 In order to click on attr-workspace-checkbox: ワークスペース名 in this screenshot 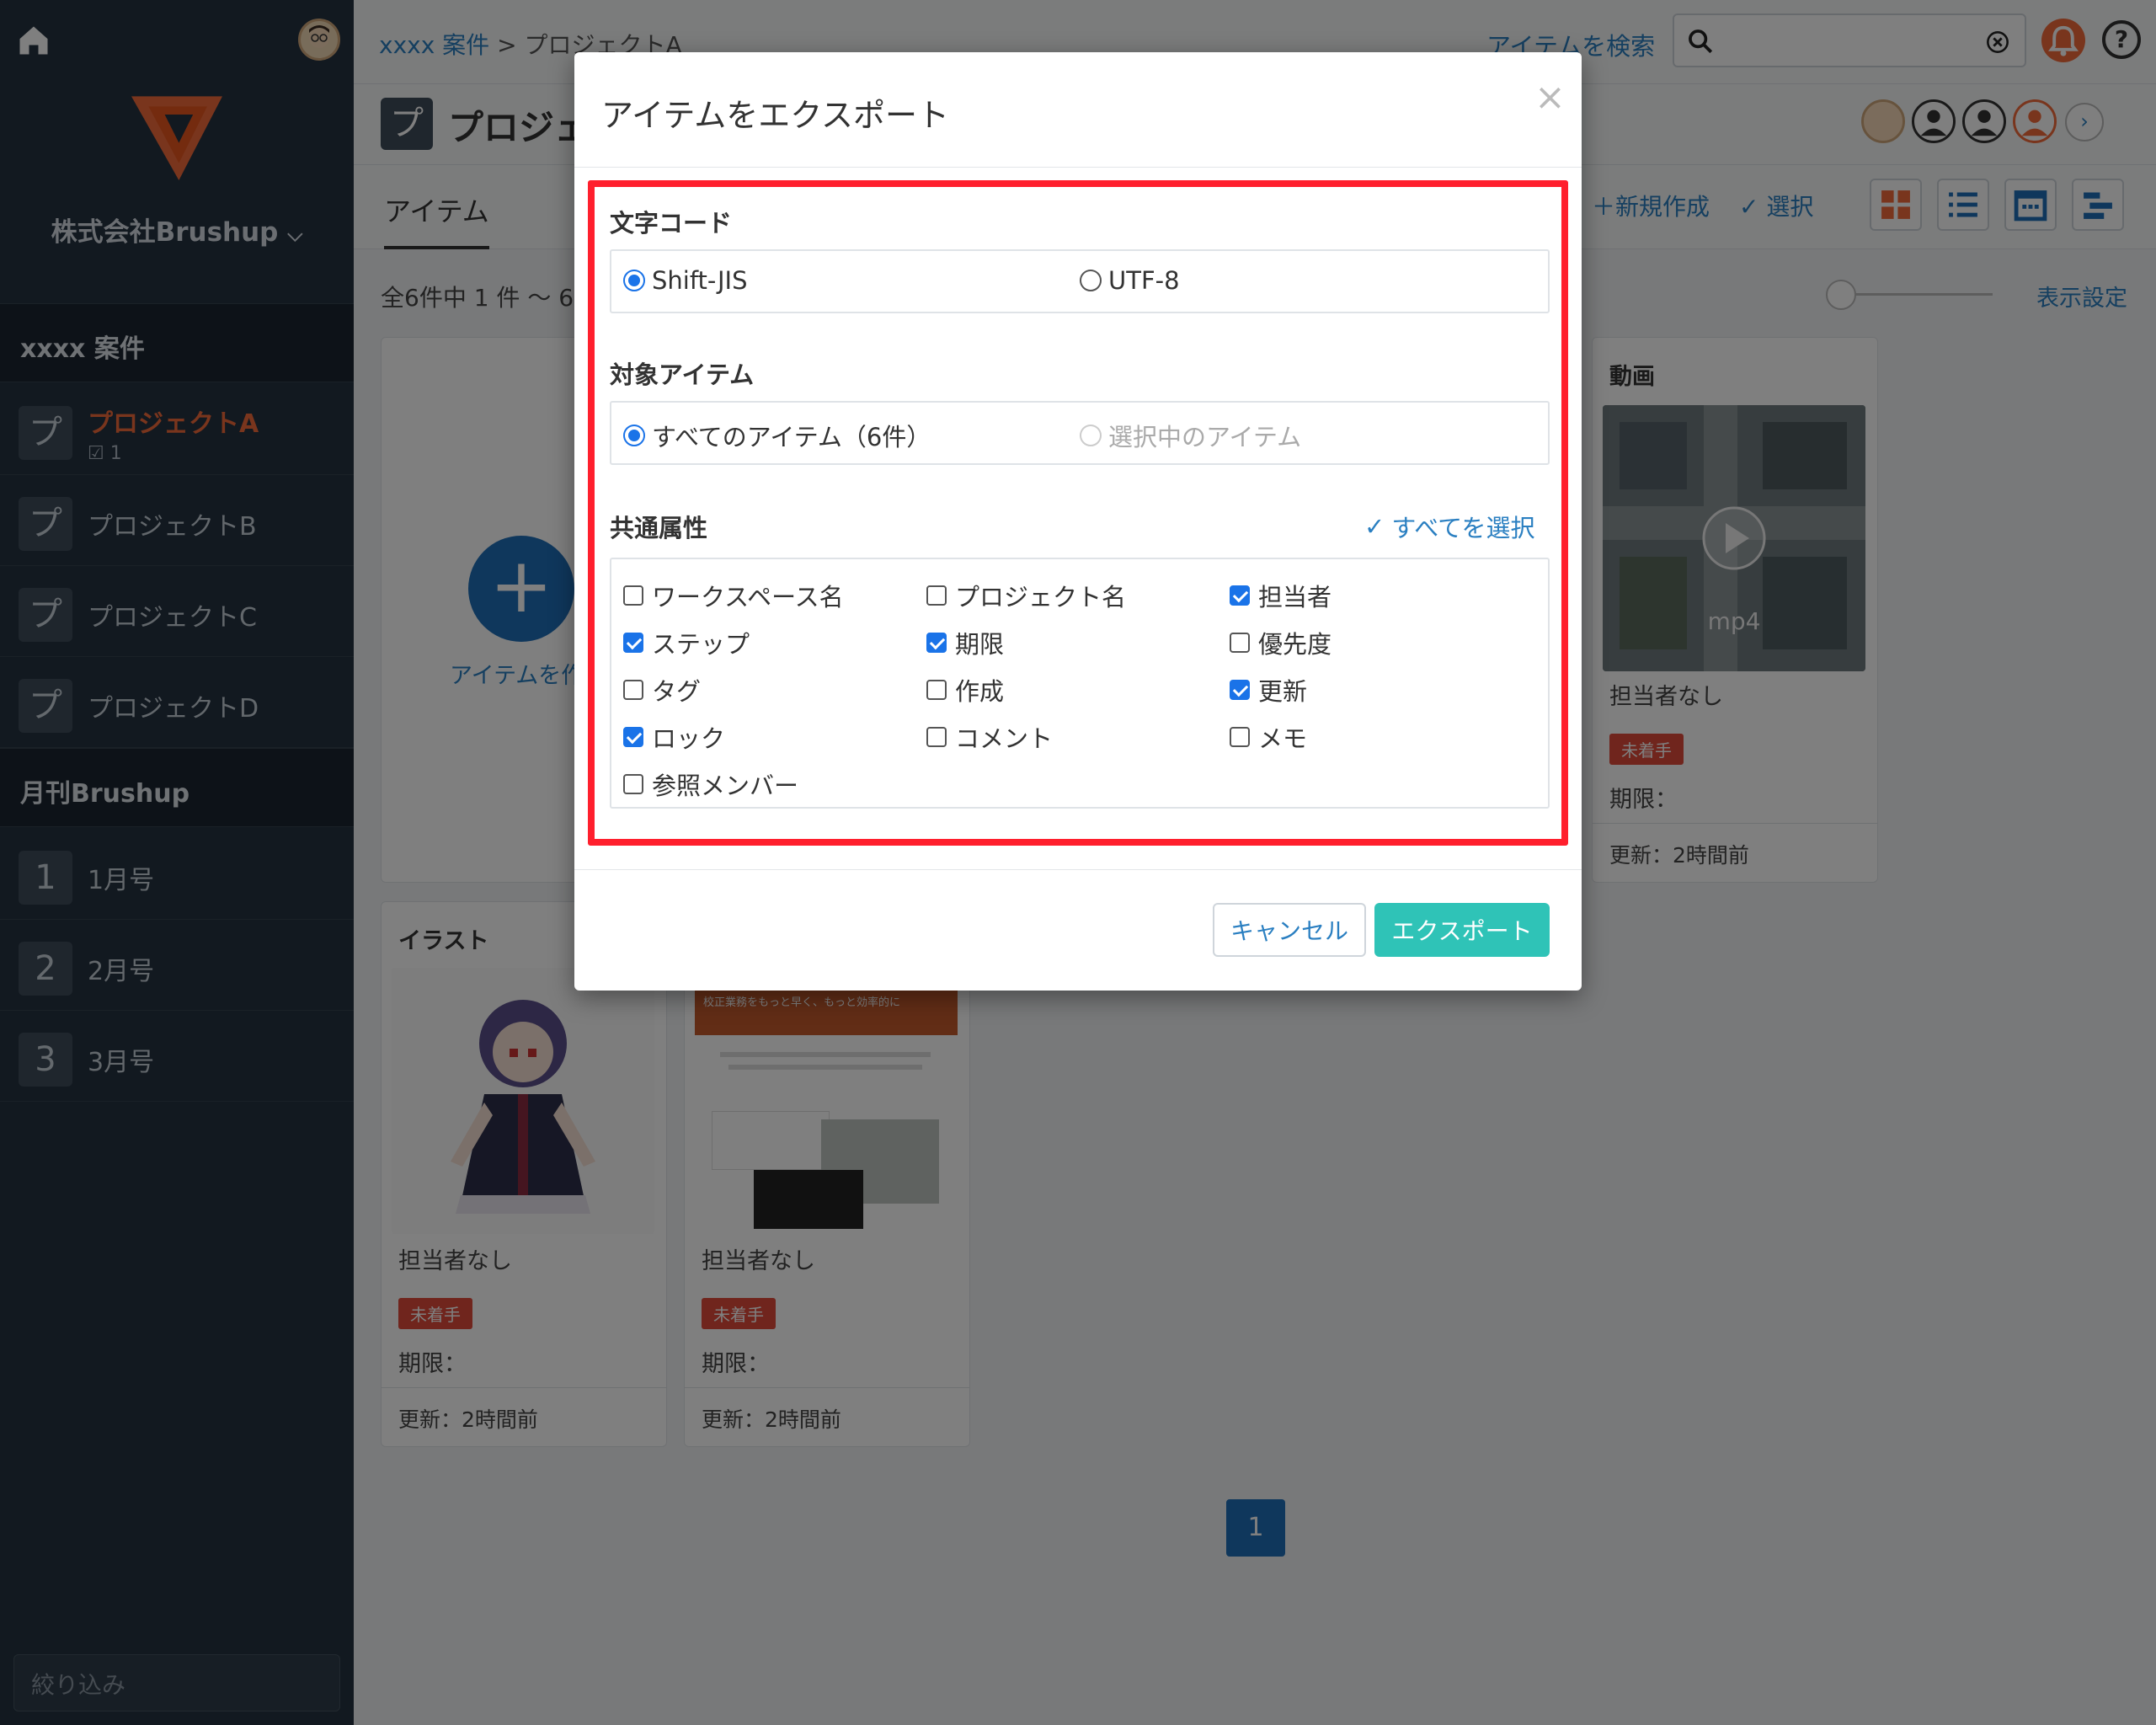, I will do `click(733, 595)`.